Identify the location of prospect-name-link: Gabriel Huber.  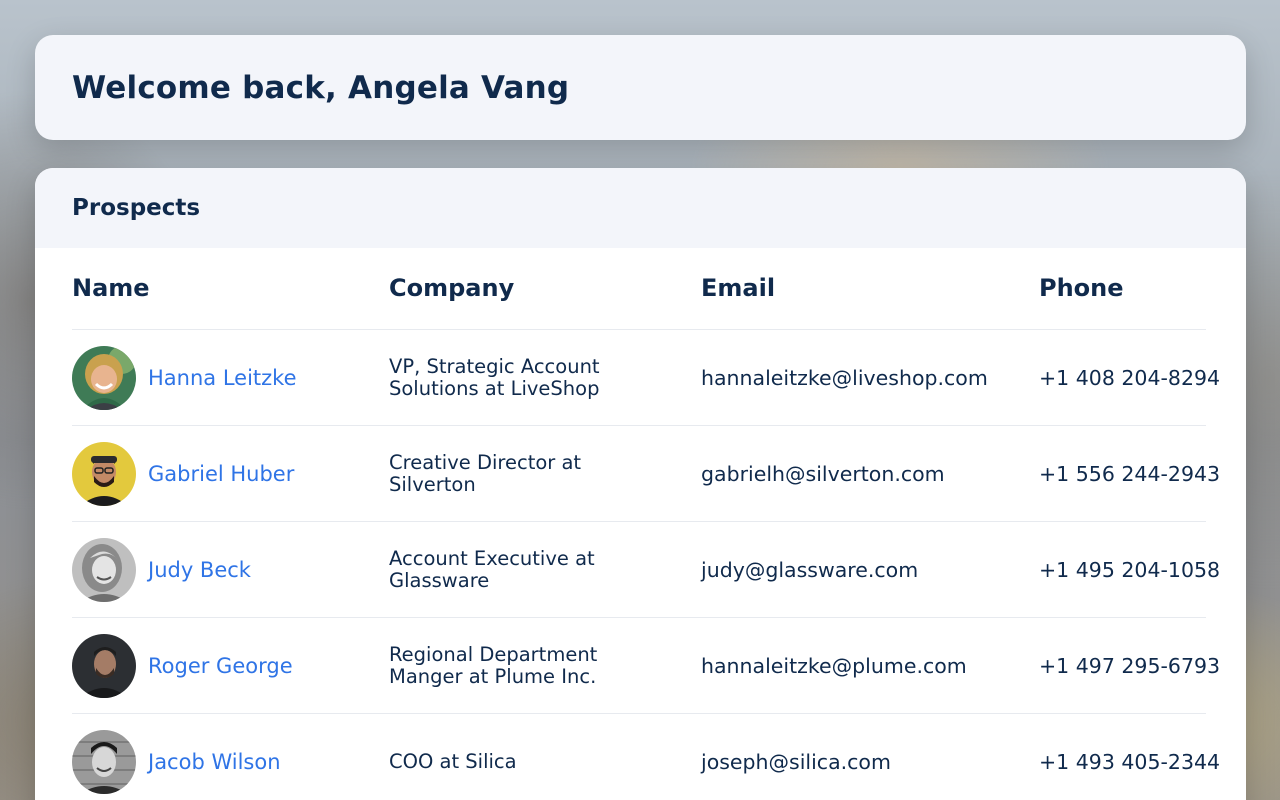
(221, 474).